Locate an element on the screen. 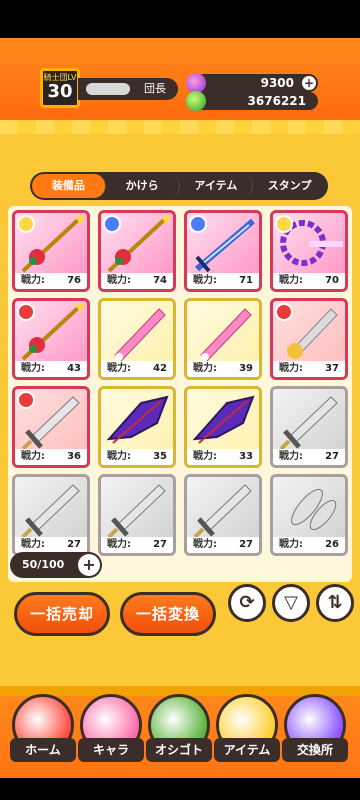  system-nav-bar is located at coordinates (180, 789).